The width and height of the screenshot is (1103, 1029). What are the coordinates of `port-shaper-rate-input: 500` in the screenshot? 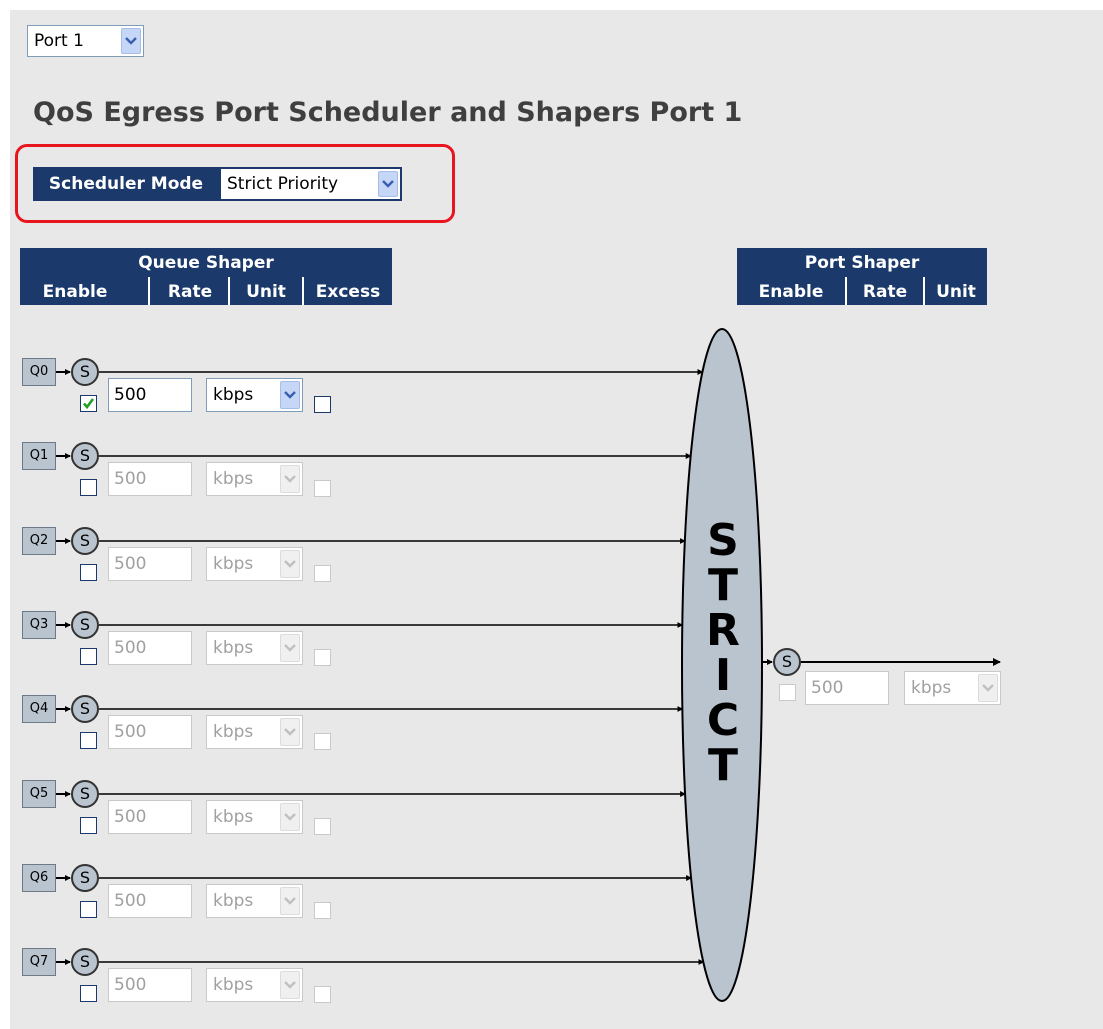 It's located at (847, 688).